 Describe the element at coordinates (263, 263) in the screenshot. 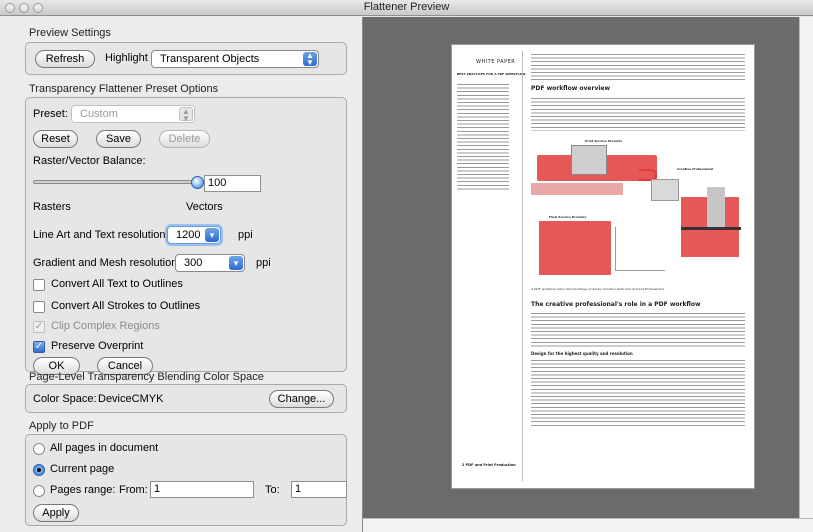

I see `gradient-unit: ppi` at that location.